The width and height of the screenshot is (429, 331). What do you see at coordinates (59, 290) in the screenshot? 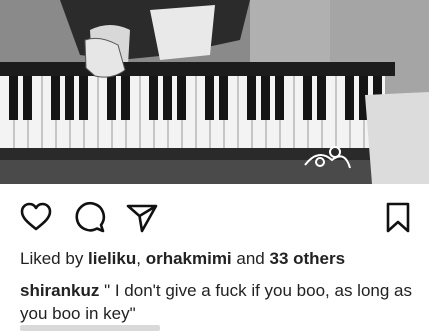
I see `caption-username-link: shirankuz` at bounding box center [59, 290].